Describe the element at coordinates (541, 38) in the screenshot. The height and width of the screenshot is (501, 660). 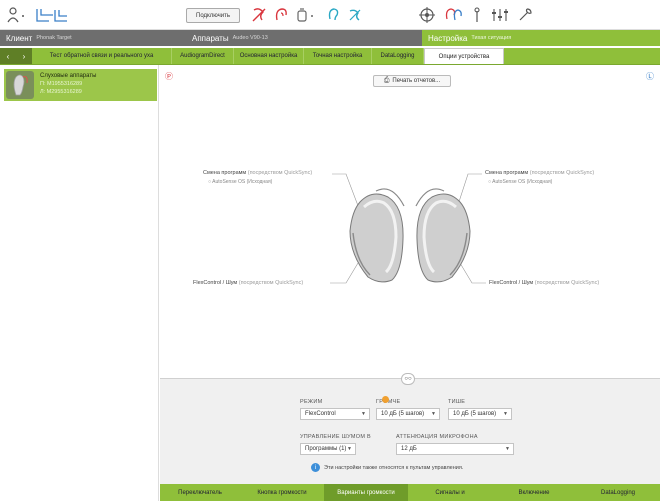
I see `fitting-section: Настройка Тихая ситуация` at that location.